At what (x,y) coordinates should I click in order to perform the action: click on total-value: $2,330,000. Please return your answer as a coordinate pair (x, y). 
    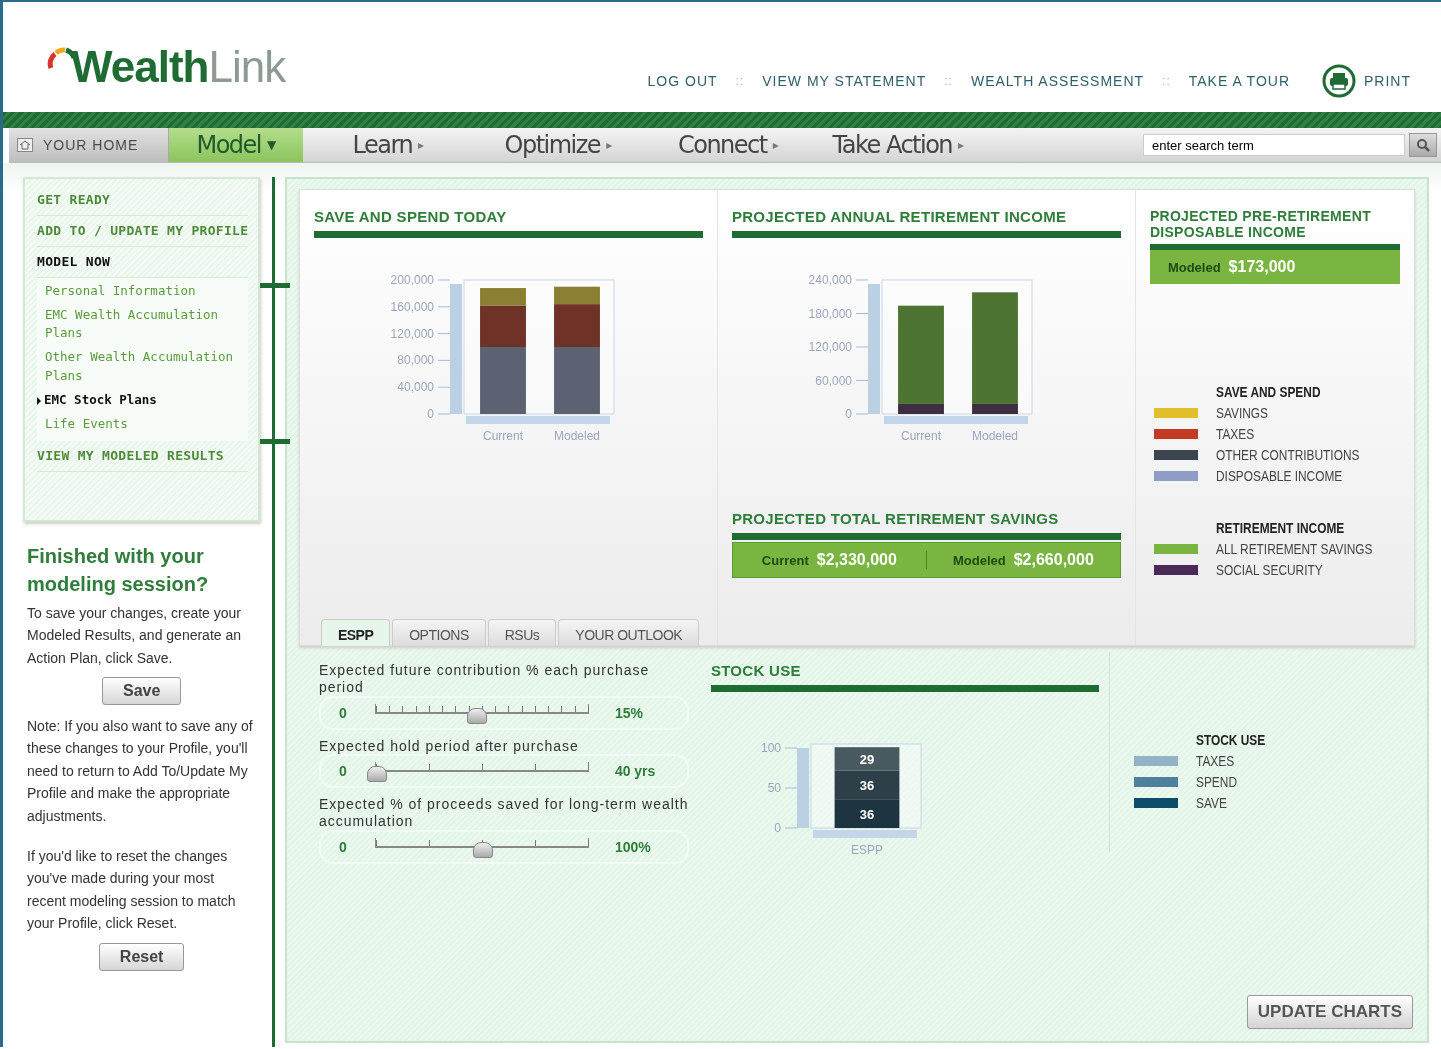
    Looking at the image, I should click on (856, 560).